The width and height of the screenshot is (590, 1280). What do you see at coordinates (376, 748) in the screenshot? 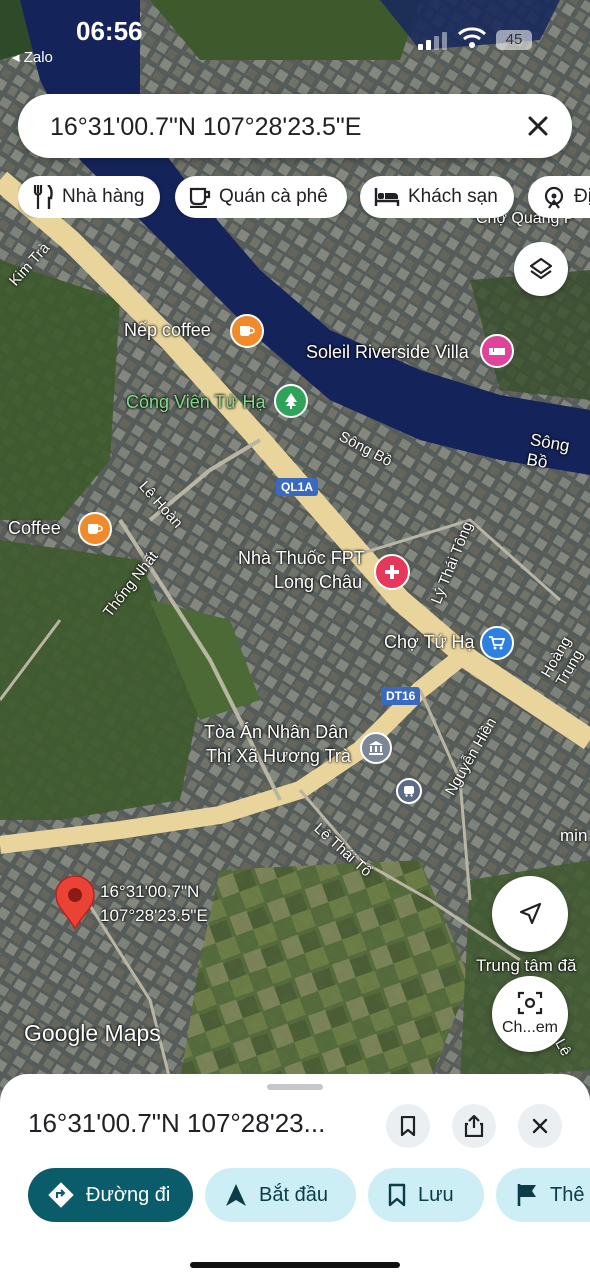
I see `government-building-icon` at bounding box center [376, 748].